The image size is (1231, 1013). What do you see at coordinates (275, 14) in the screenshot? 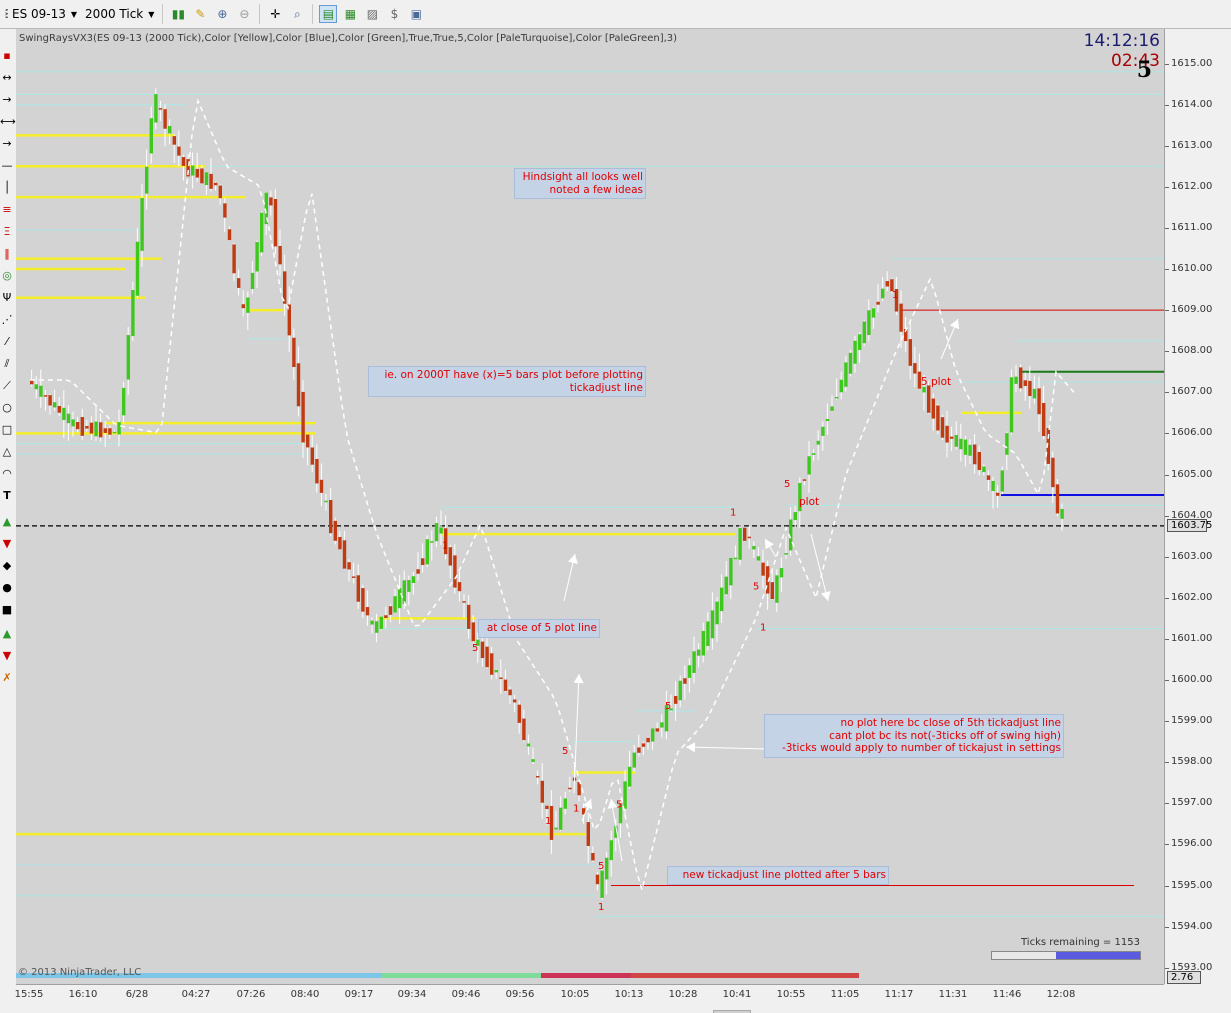
I see `crosshair-icon: ✛` at bounding box center [275, 14].